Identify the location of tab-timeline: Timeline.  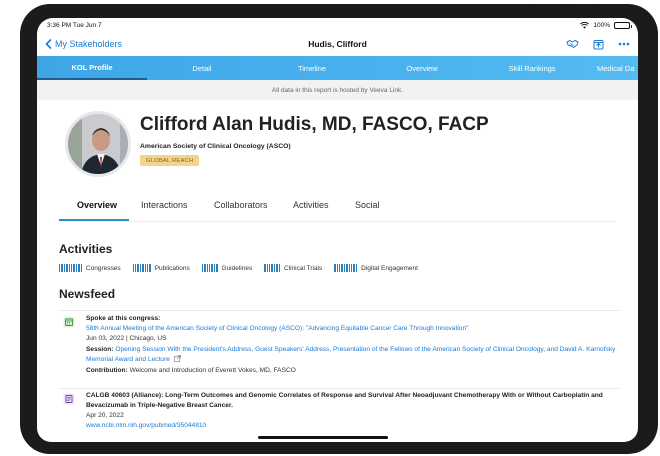
(312, 68).